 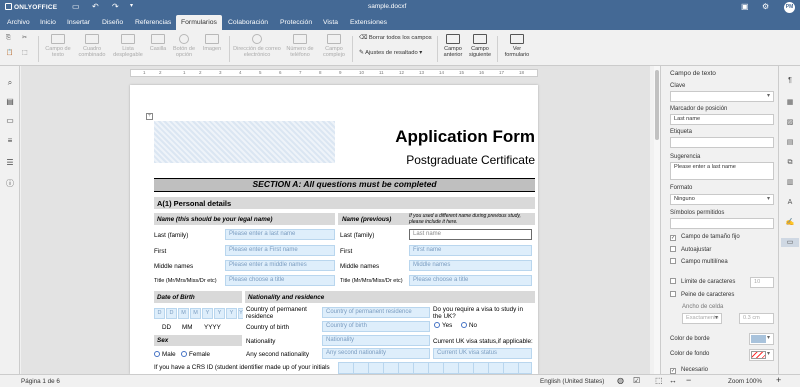 What do you see at coordinates (443, 325) in the screenshot?
I see `visa-yes-option: Yes` at bounding box center [443, 325].